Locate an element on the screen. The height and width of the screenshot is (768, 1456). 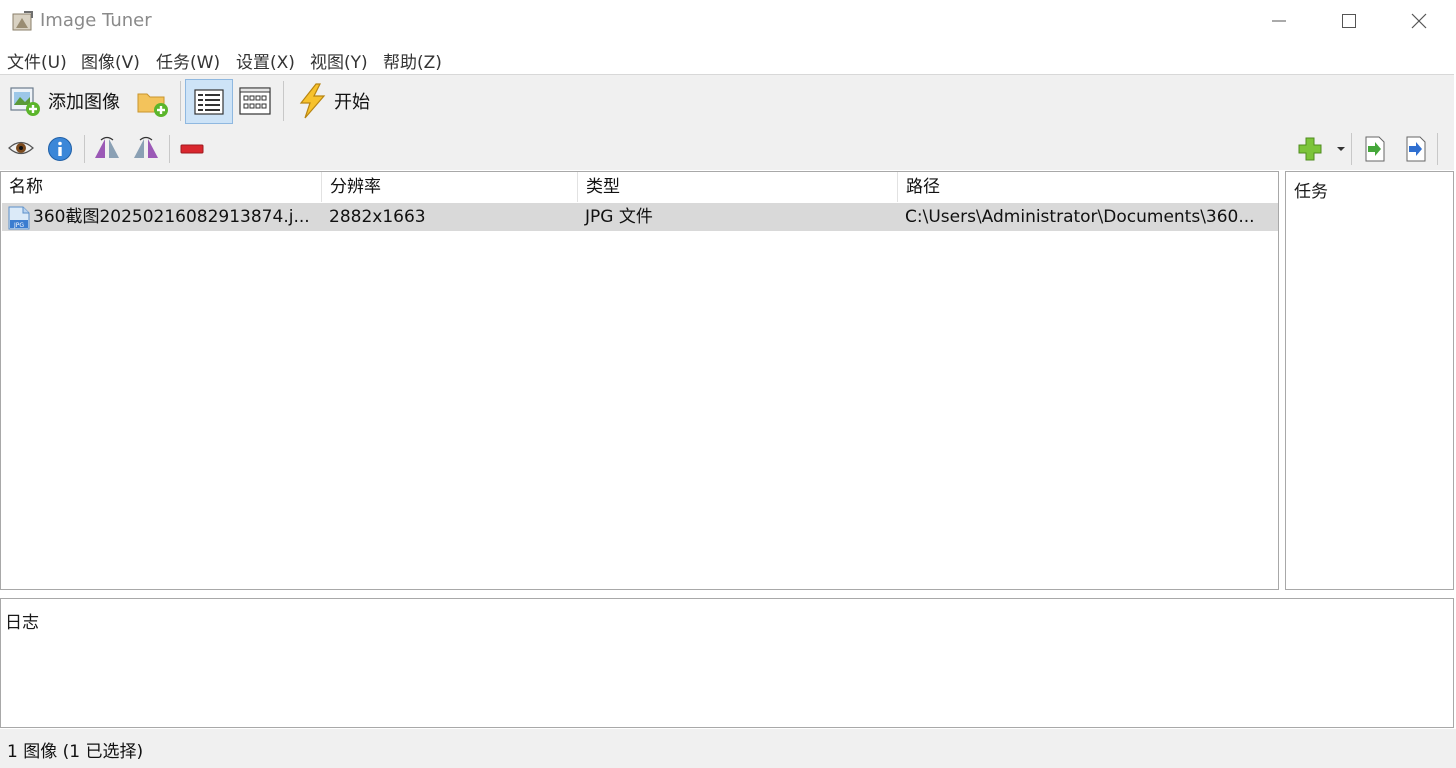
add-folder-button is located at coordinates (153, 102).